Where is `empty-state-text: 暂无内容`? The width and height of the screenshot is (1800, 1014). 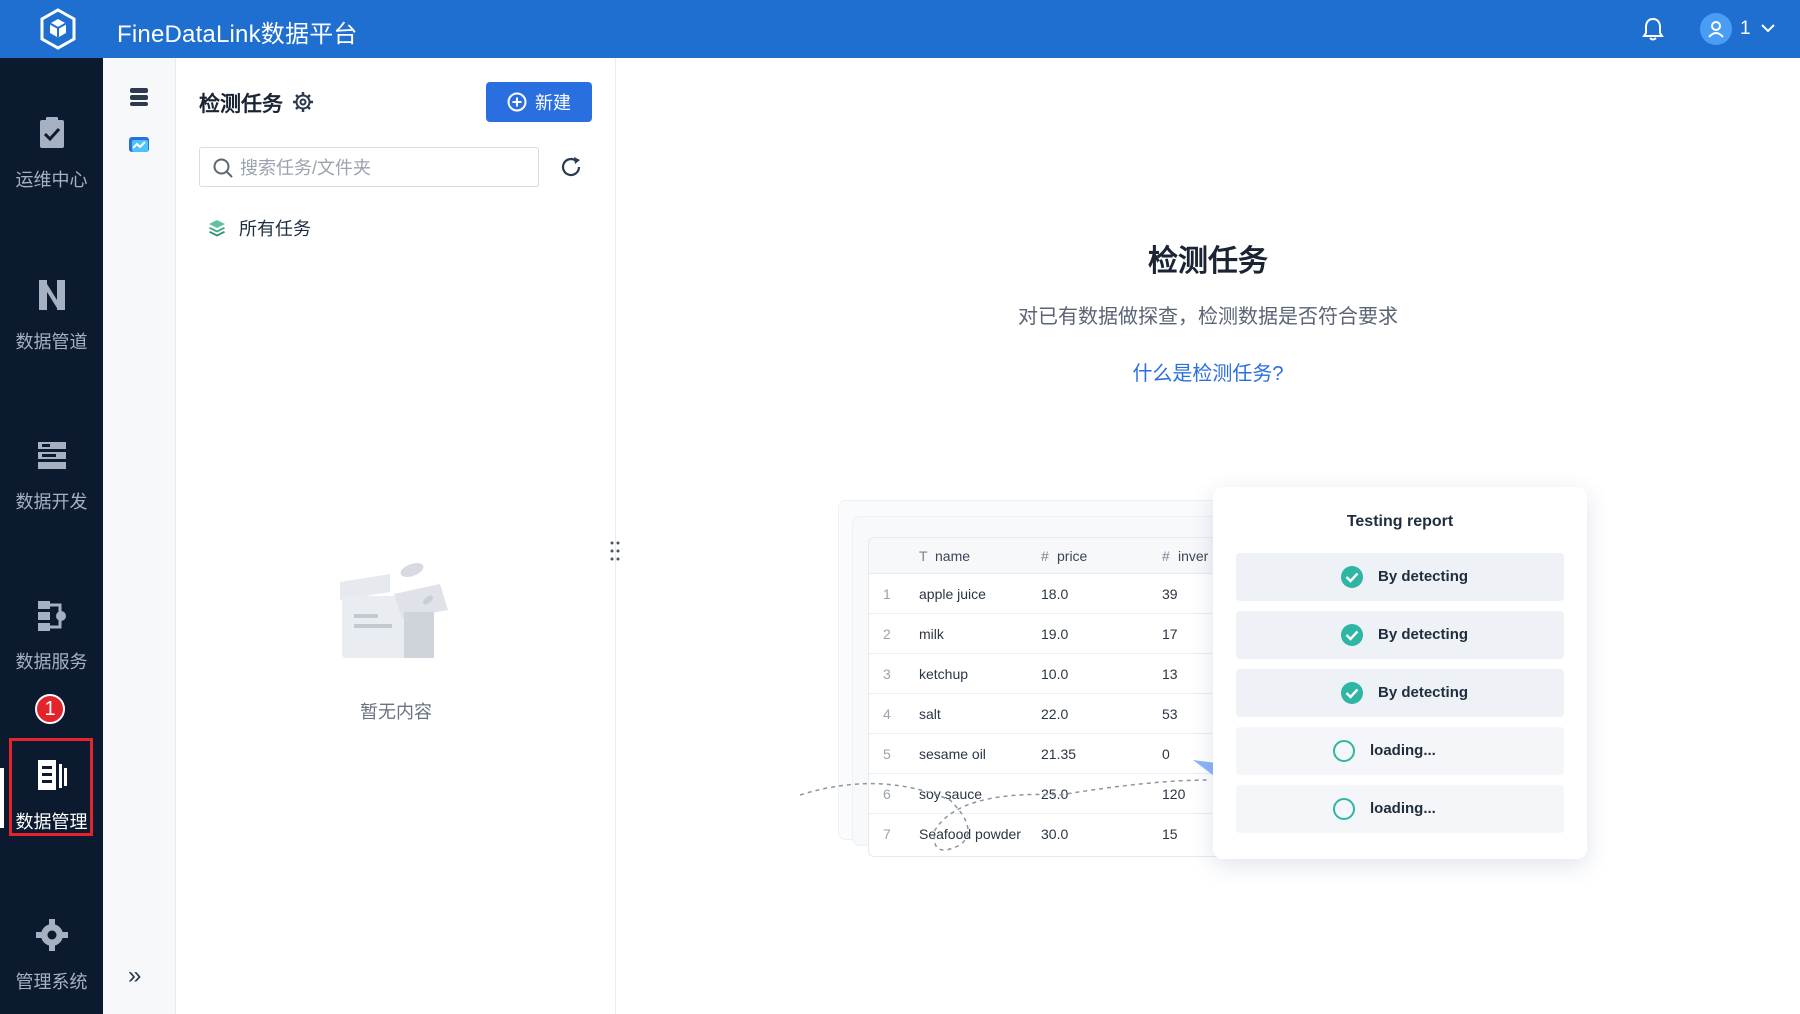
empty-state-text: 暂无内容 is located at coordinates (396, 712).